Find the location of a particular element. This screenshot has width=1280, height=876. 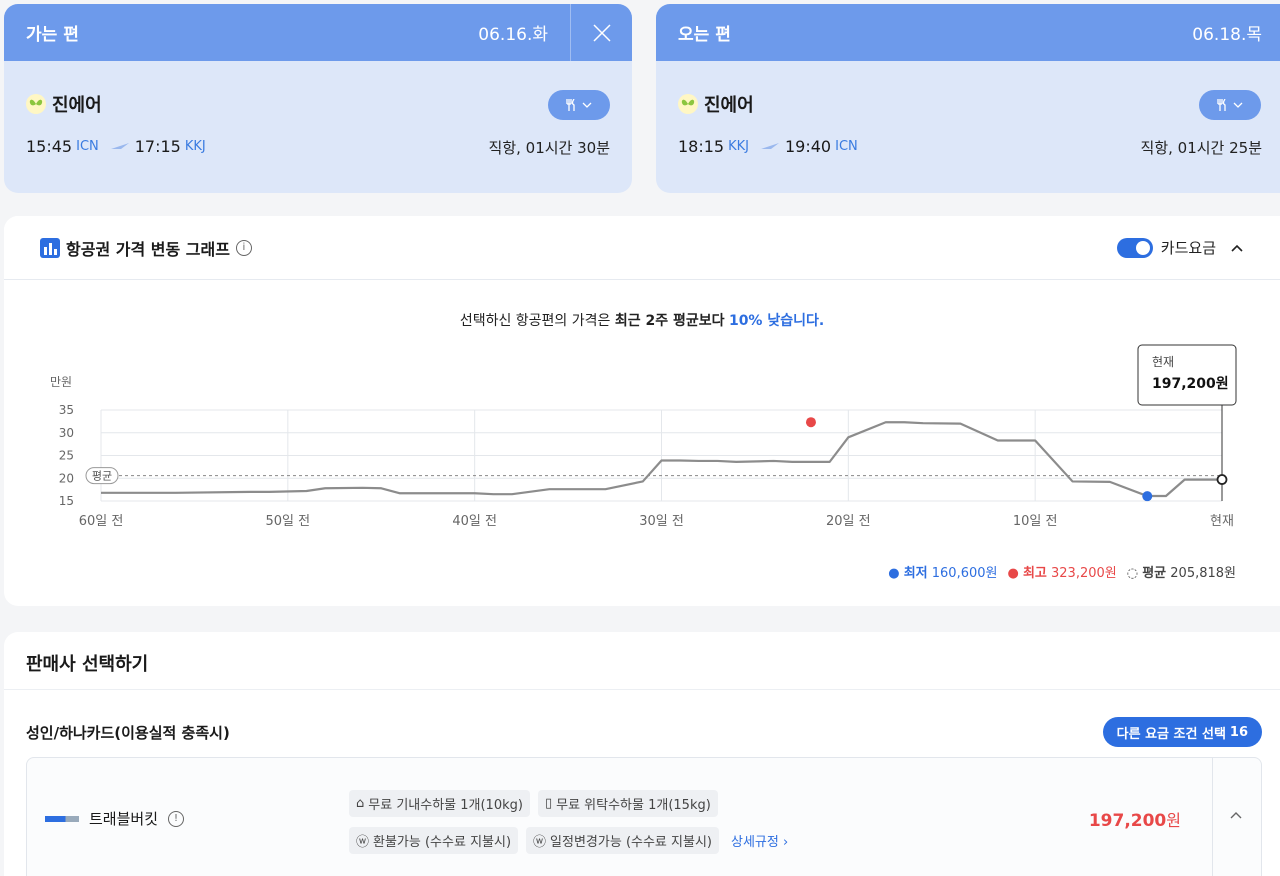

outbound-arr-code: KKJ is located at coordinates (195, 146).